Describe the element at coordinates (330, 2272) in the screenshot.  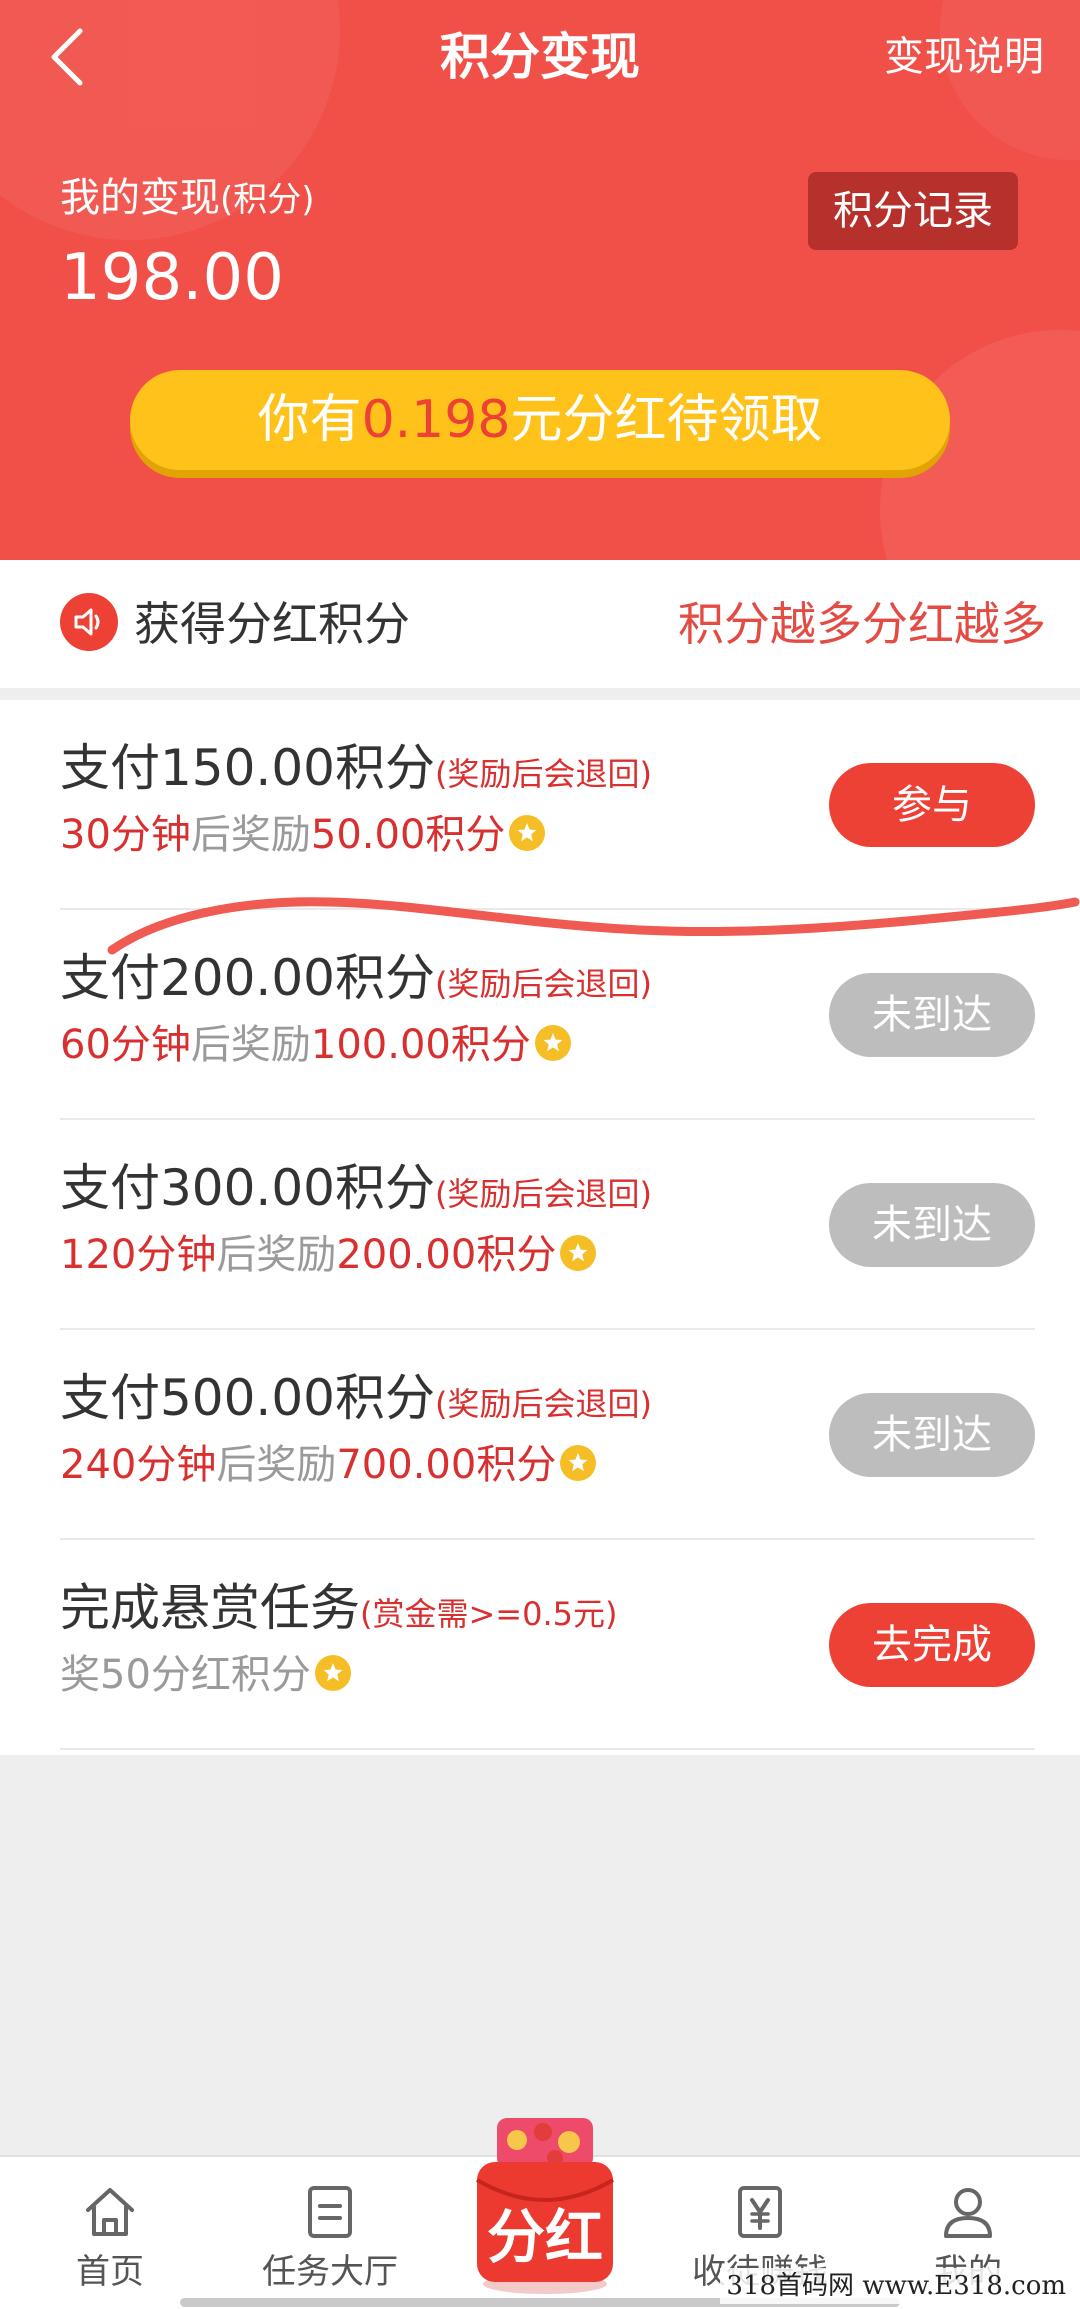
I see `nav-label: 任务大厅` at that location.